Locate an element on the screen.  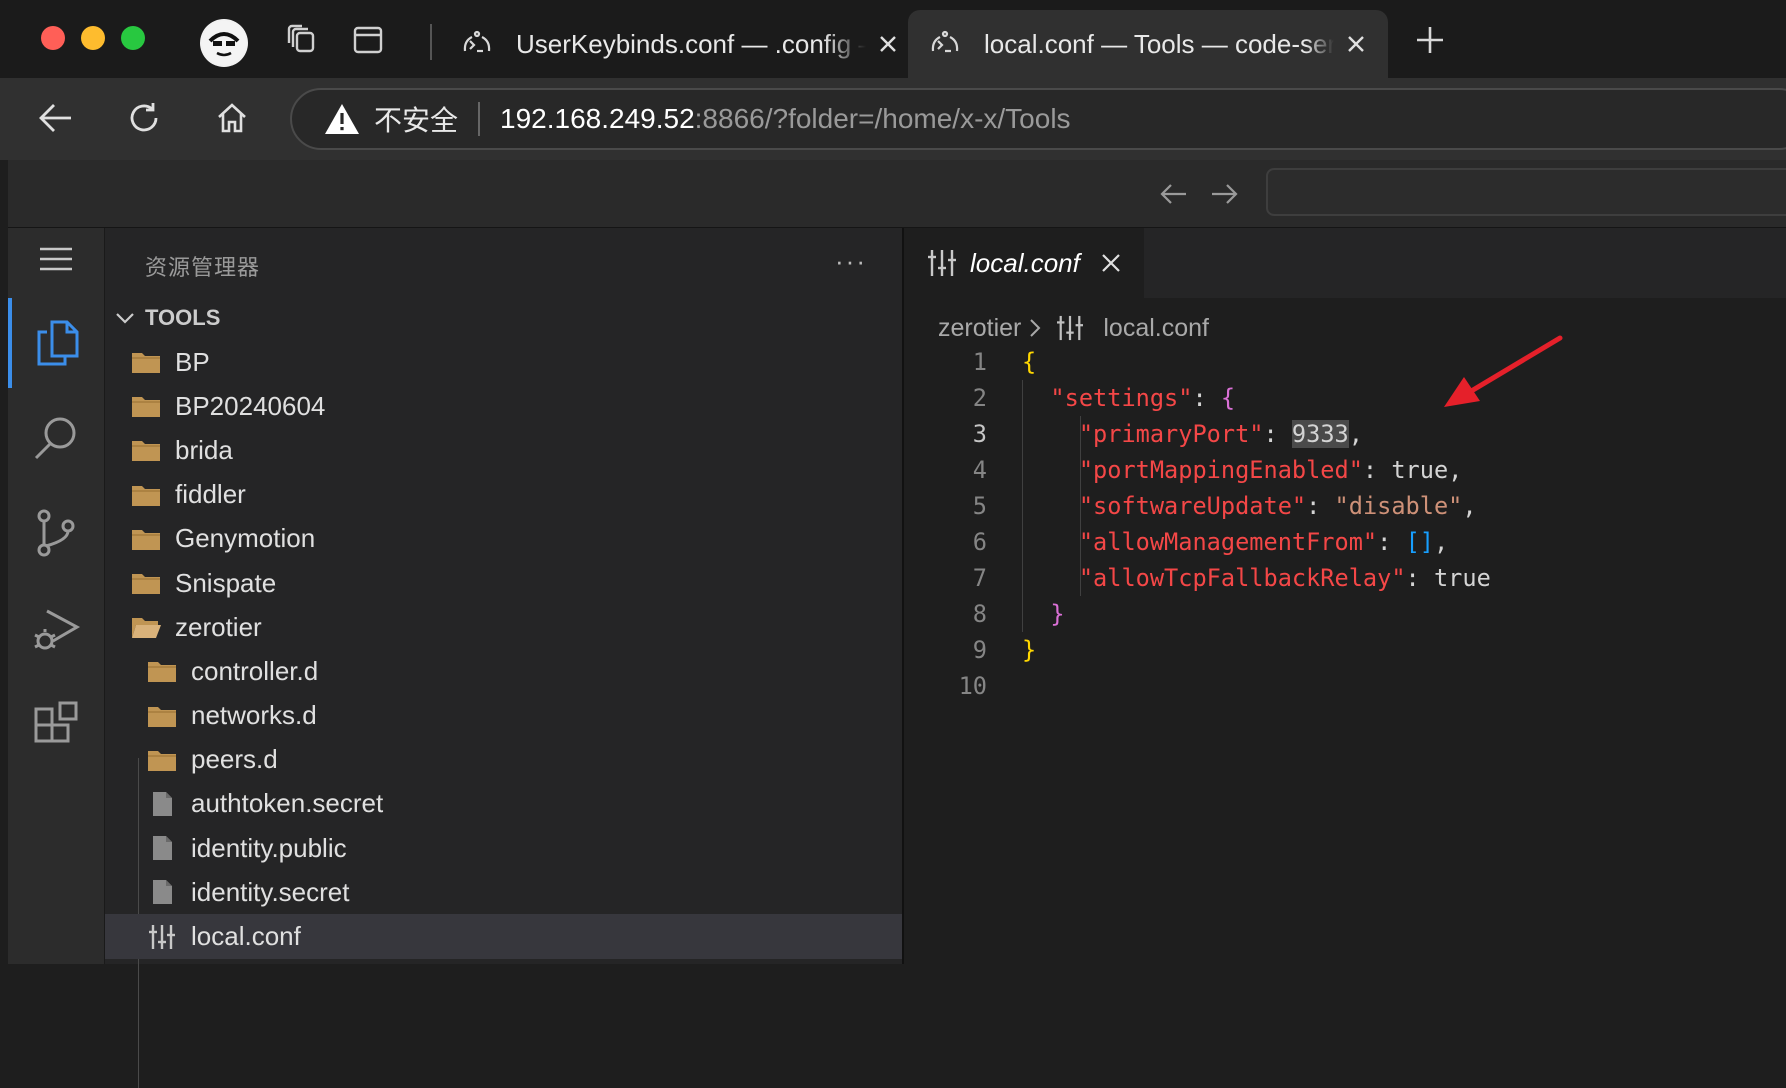
maximize-window-button is located at coordinates (133, 38).